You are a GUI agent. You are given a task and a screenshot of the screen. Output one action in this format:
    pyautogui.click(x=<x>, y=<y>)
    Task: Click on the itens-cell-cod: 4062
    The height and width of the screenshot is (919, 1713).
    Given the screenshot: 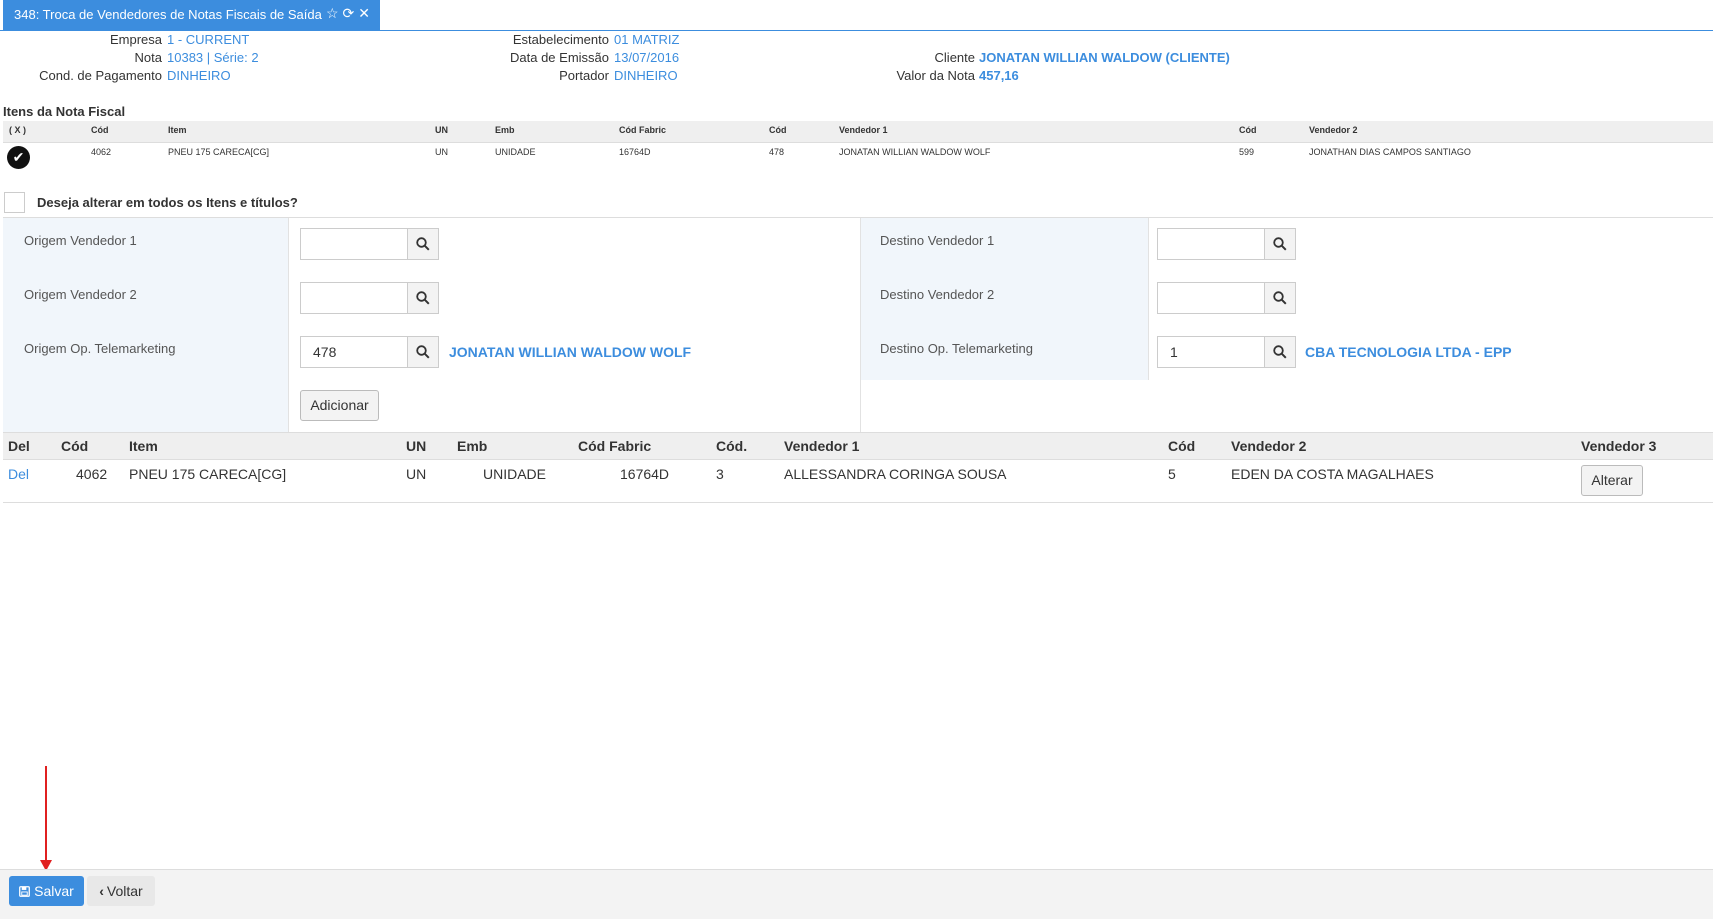 What is the action you would take?
    pyautogui.click(x=101, y=152)
    